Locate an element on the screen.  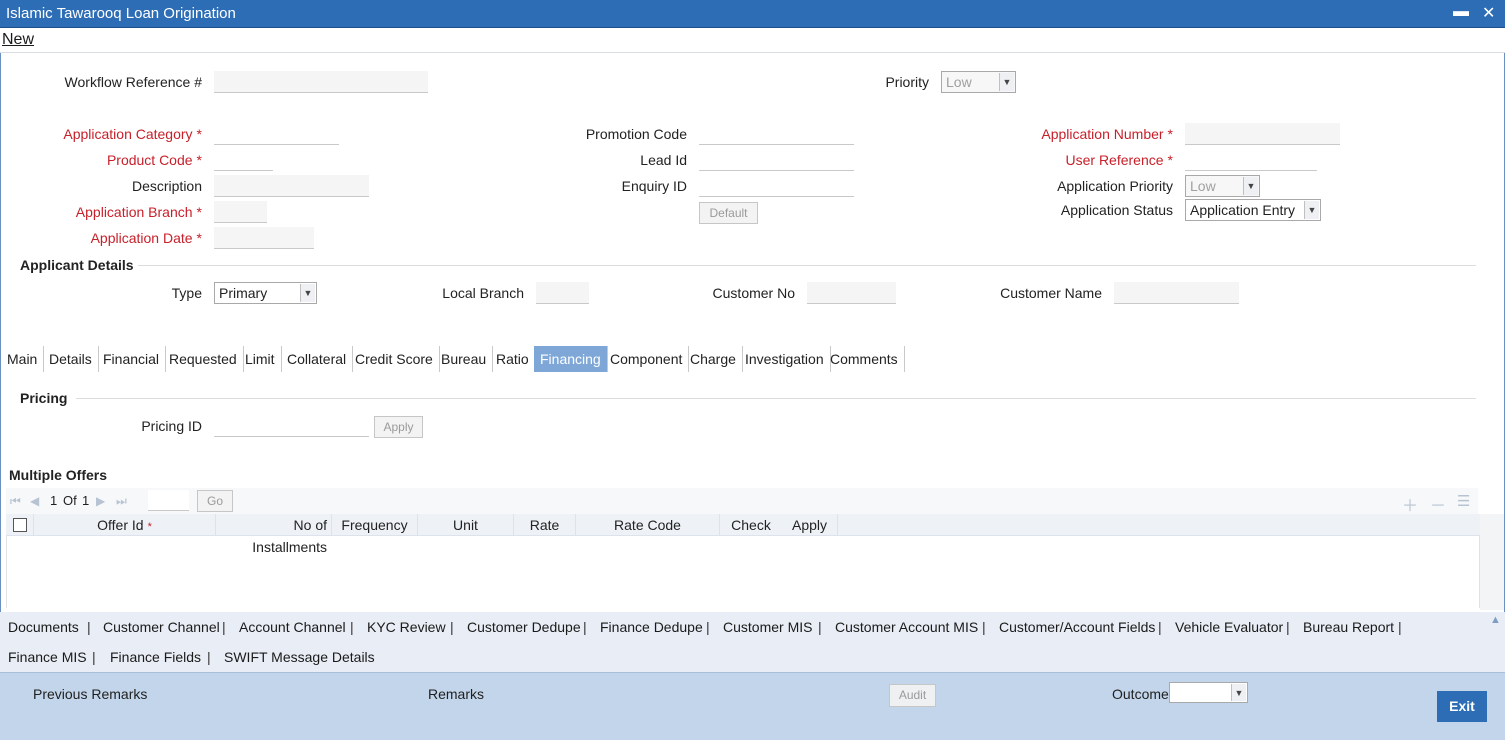
tab-bureau: Bureau is located at coordinates (464, 359).